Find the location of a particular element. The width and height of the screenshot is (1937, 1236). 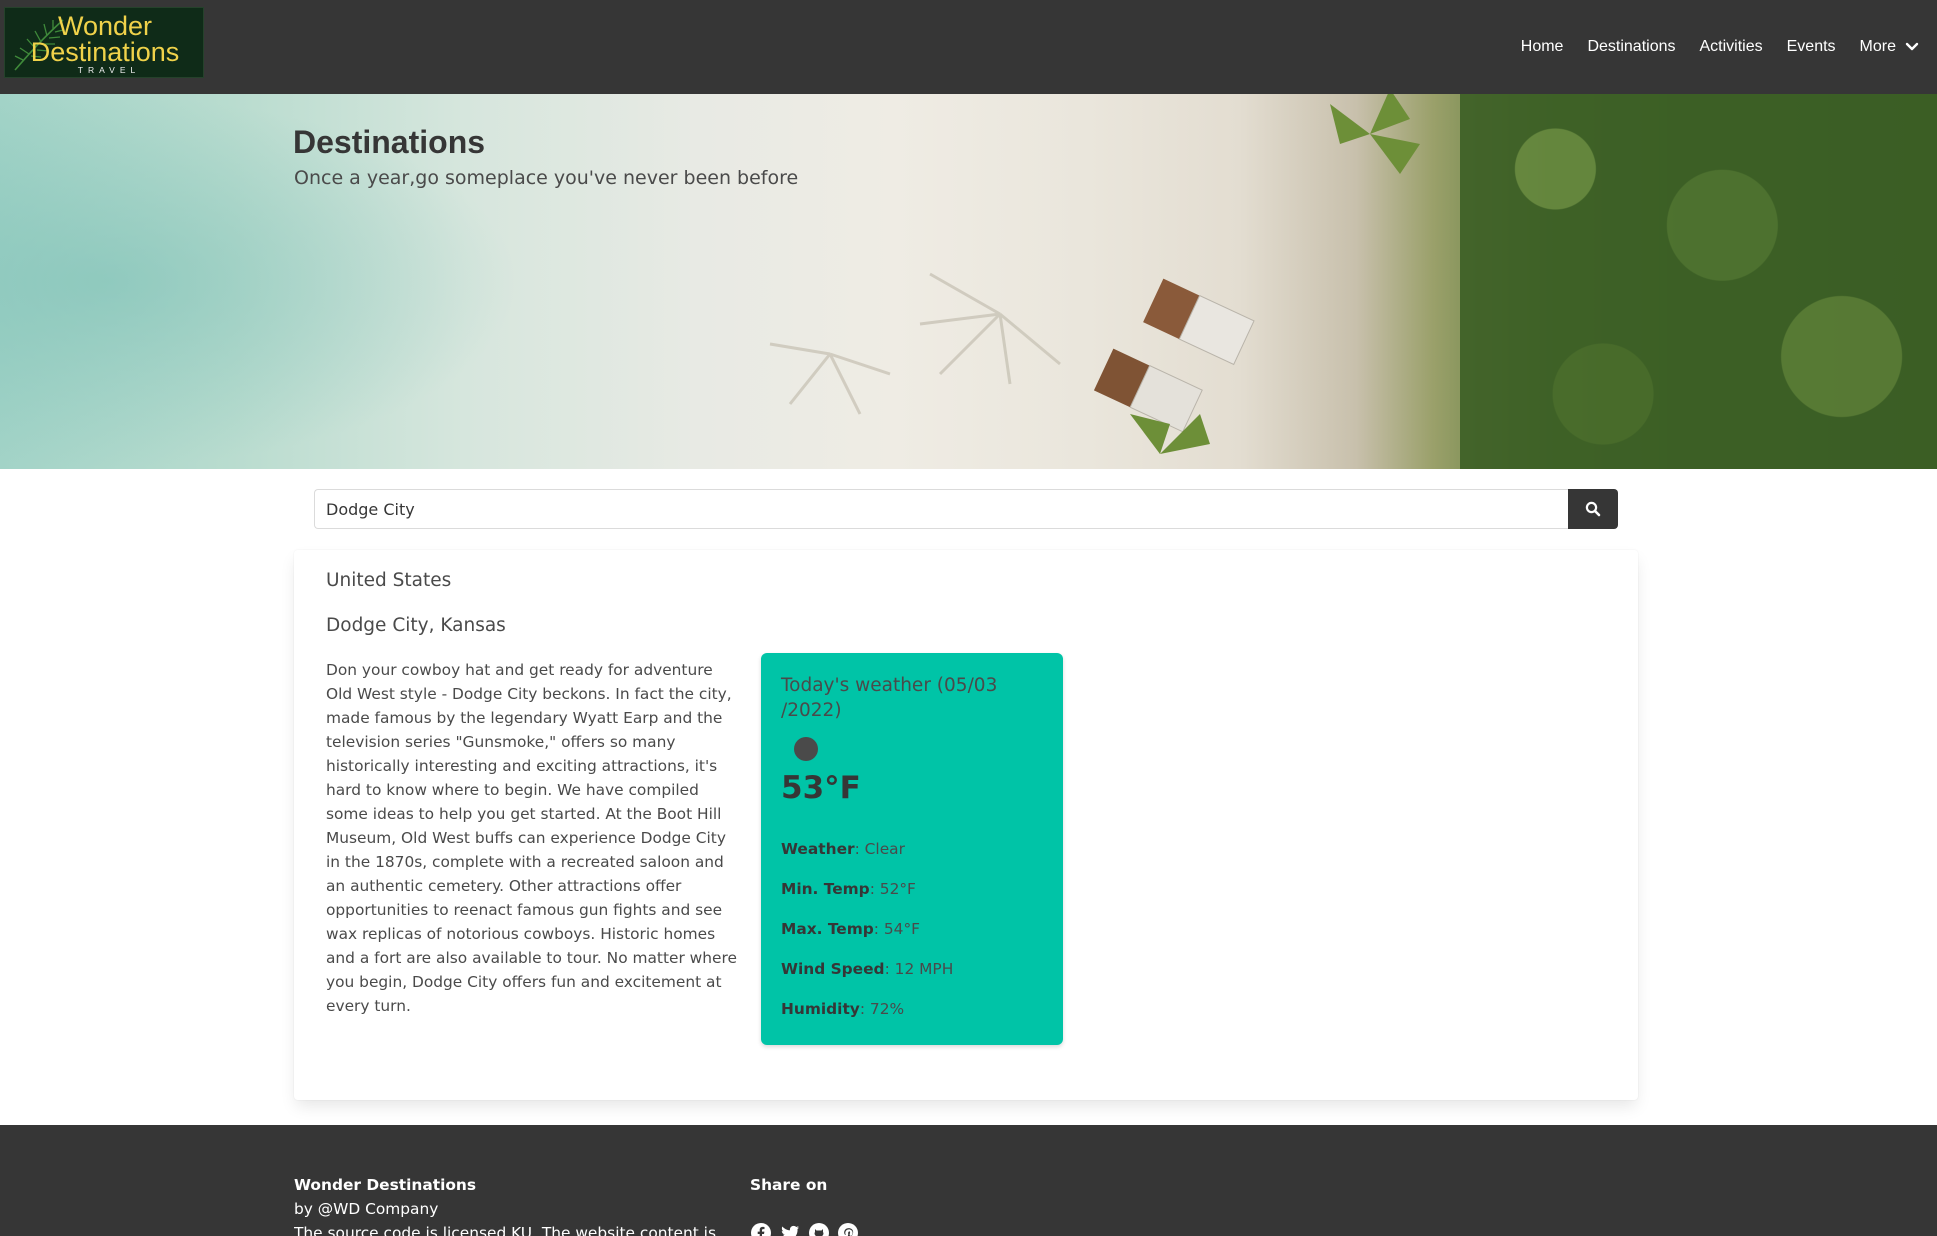

weather-min-temp-row: Min. Temp: 52°F is located at coordinates (848, 889).